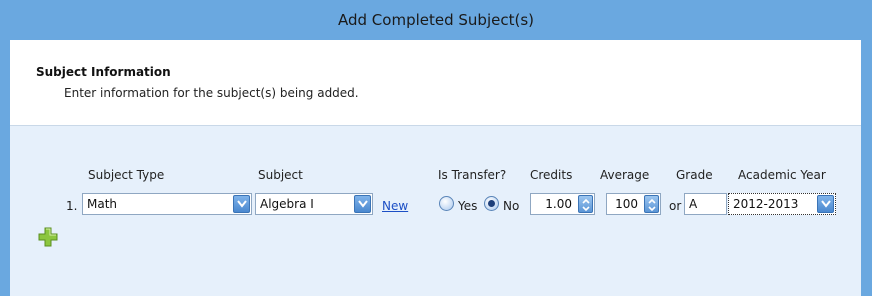 This screenshot has height=296, width=872. Describe the element at coordinates (287, 204) in the screenshot. I see `subject-value: Algebra I` at that location.